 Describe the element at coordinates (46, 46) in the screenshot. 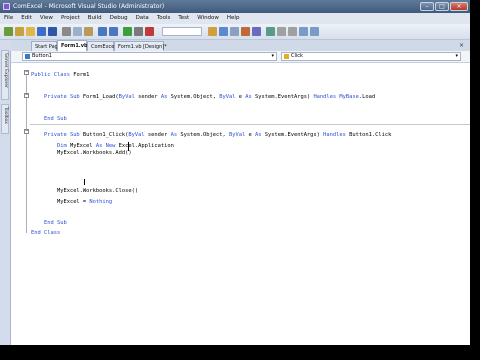

I see `tab-start-page: Start Page` at that location.